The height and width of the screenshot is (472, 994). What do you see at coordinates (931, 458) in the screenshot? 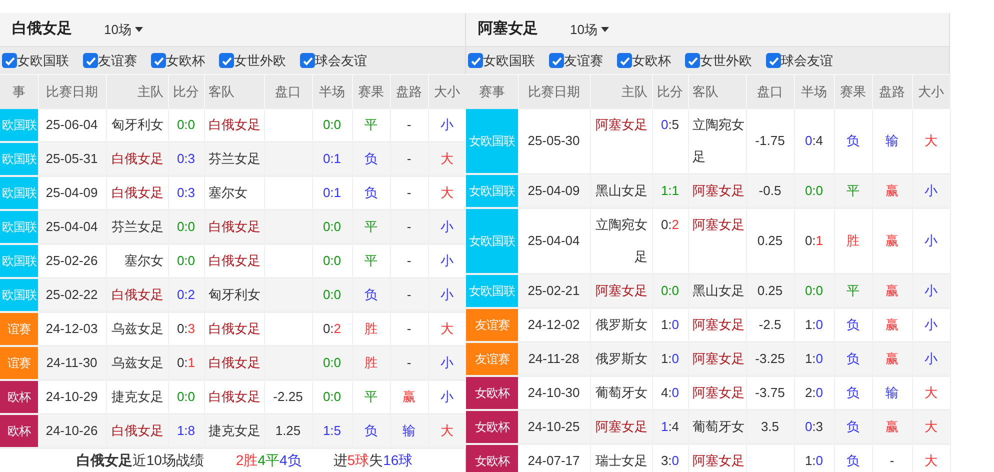
I see `over-under-cell: 大` at bounding box center [931, 458].